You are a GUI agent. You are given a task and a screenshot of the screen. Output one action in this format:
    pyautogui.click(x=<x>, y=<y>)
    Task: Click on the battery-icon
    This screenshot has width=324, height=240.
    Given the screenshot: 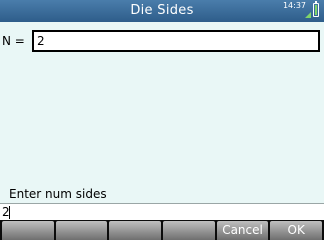 What is the action you would take?
    pyautogui.click(x=316, y=9)
    